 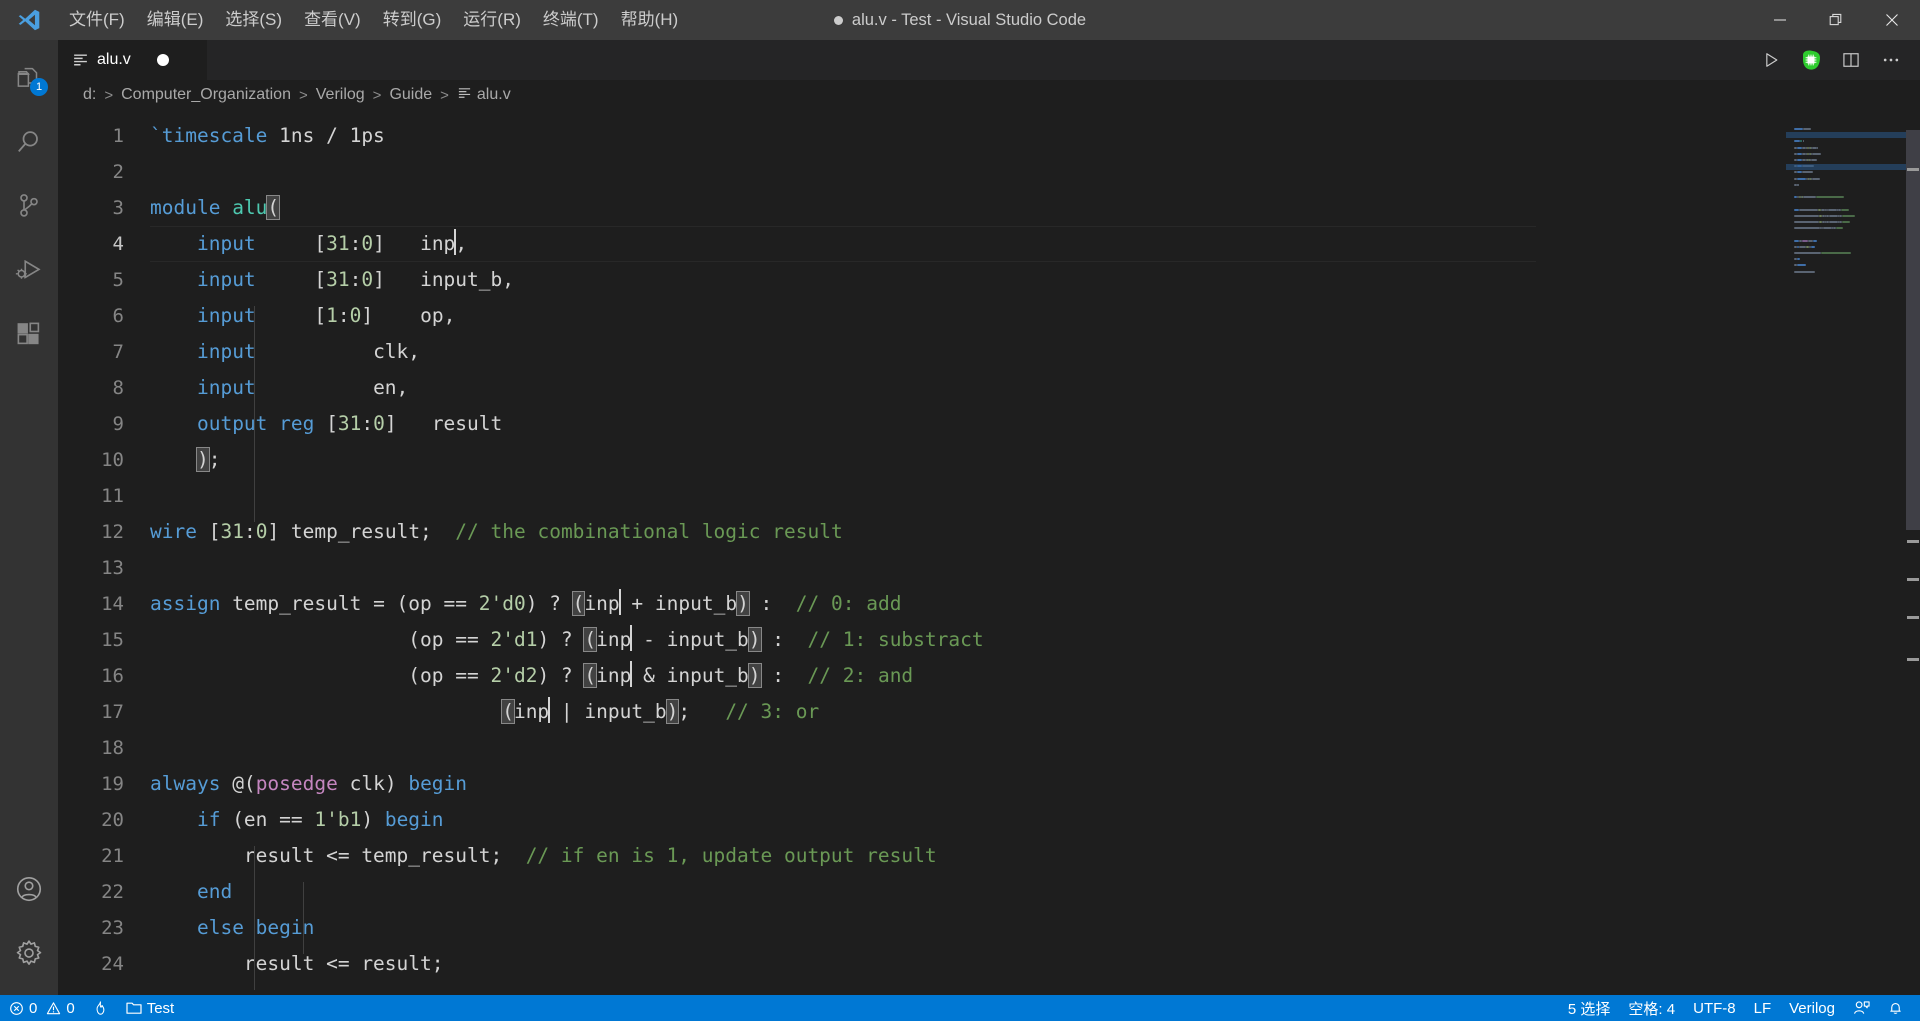 I want to click on forge-status, so click(x=100, y=1008).